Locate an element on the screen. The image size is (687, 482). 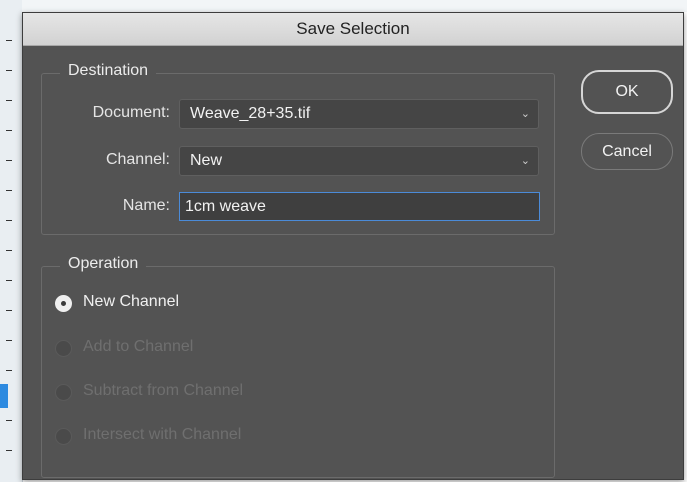
name-label: Name: is located at coordinates (146, 205).